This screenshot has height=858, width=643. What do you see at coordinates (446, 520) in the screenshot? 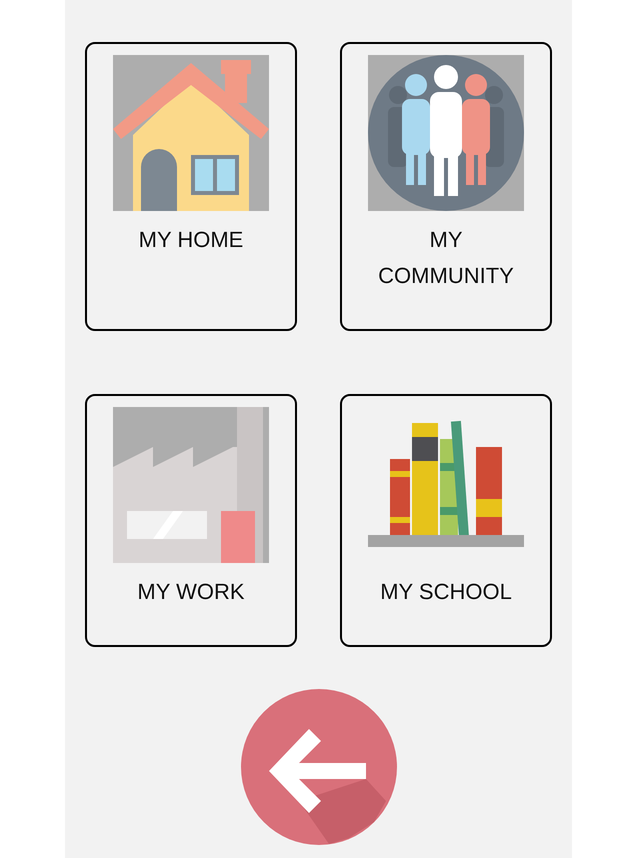
I see `category-card: MY SCHOOL` at bounding box center [446, 520].